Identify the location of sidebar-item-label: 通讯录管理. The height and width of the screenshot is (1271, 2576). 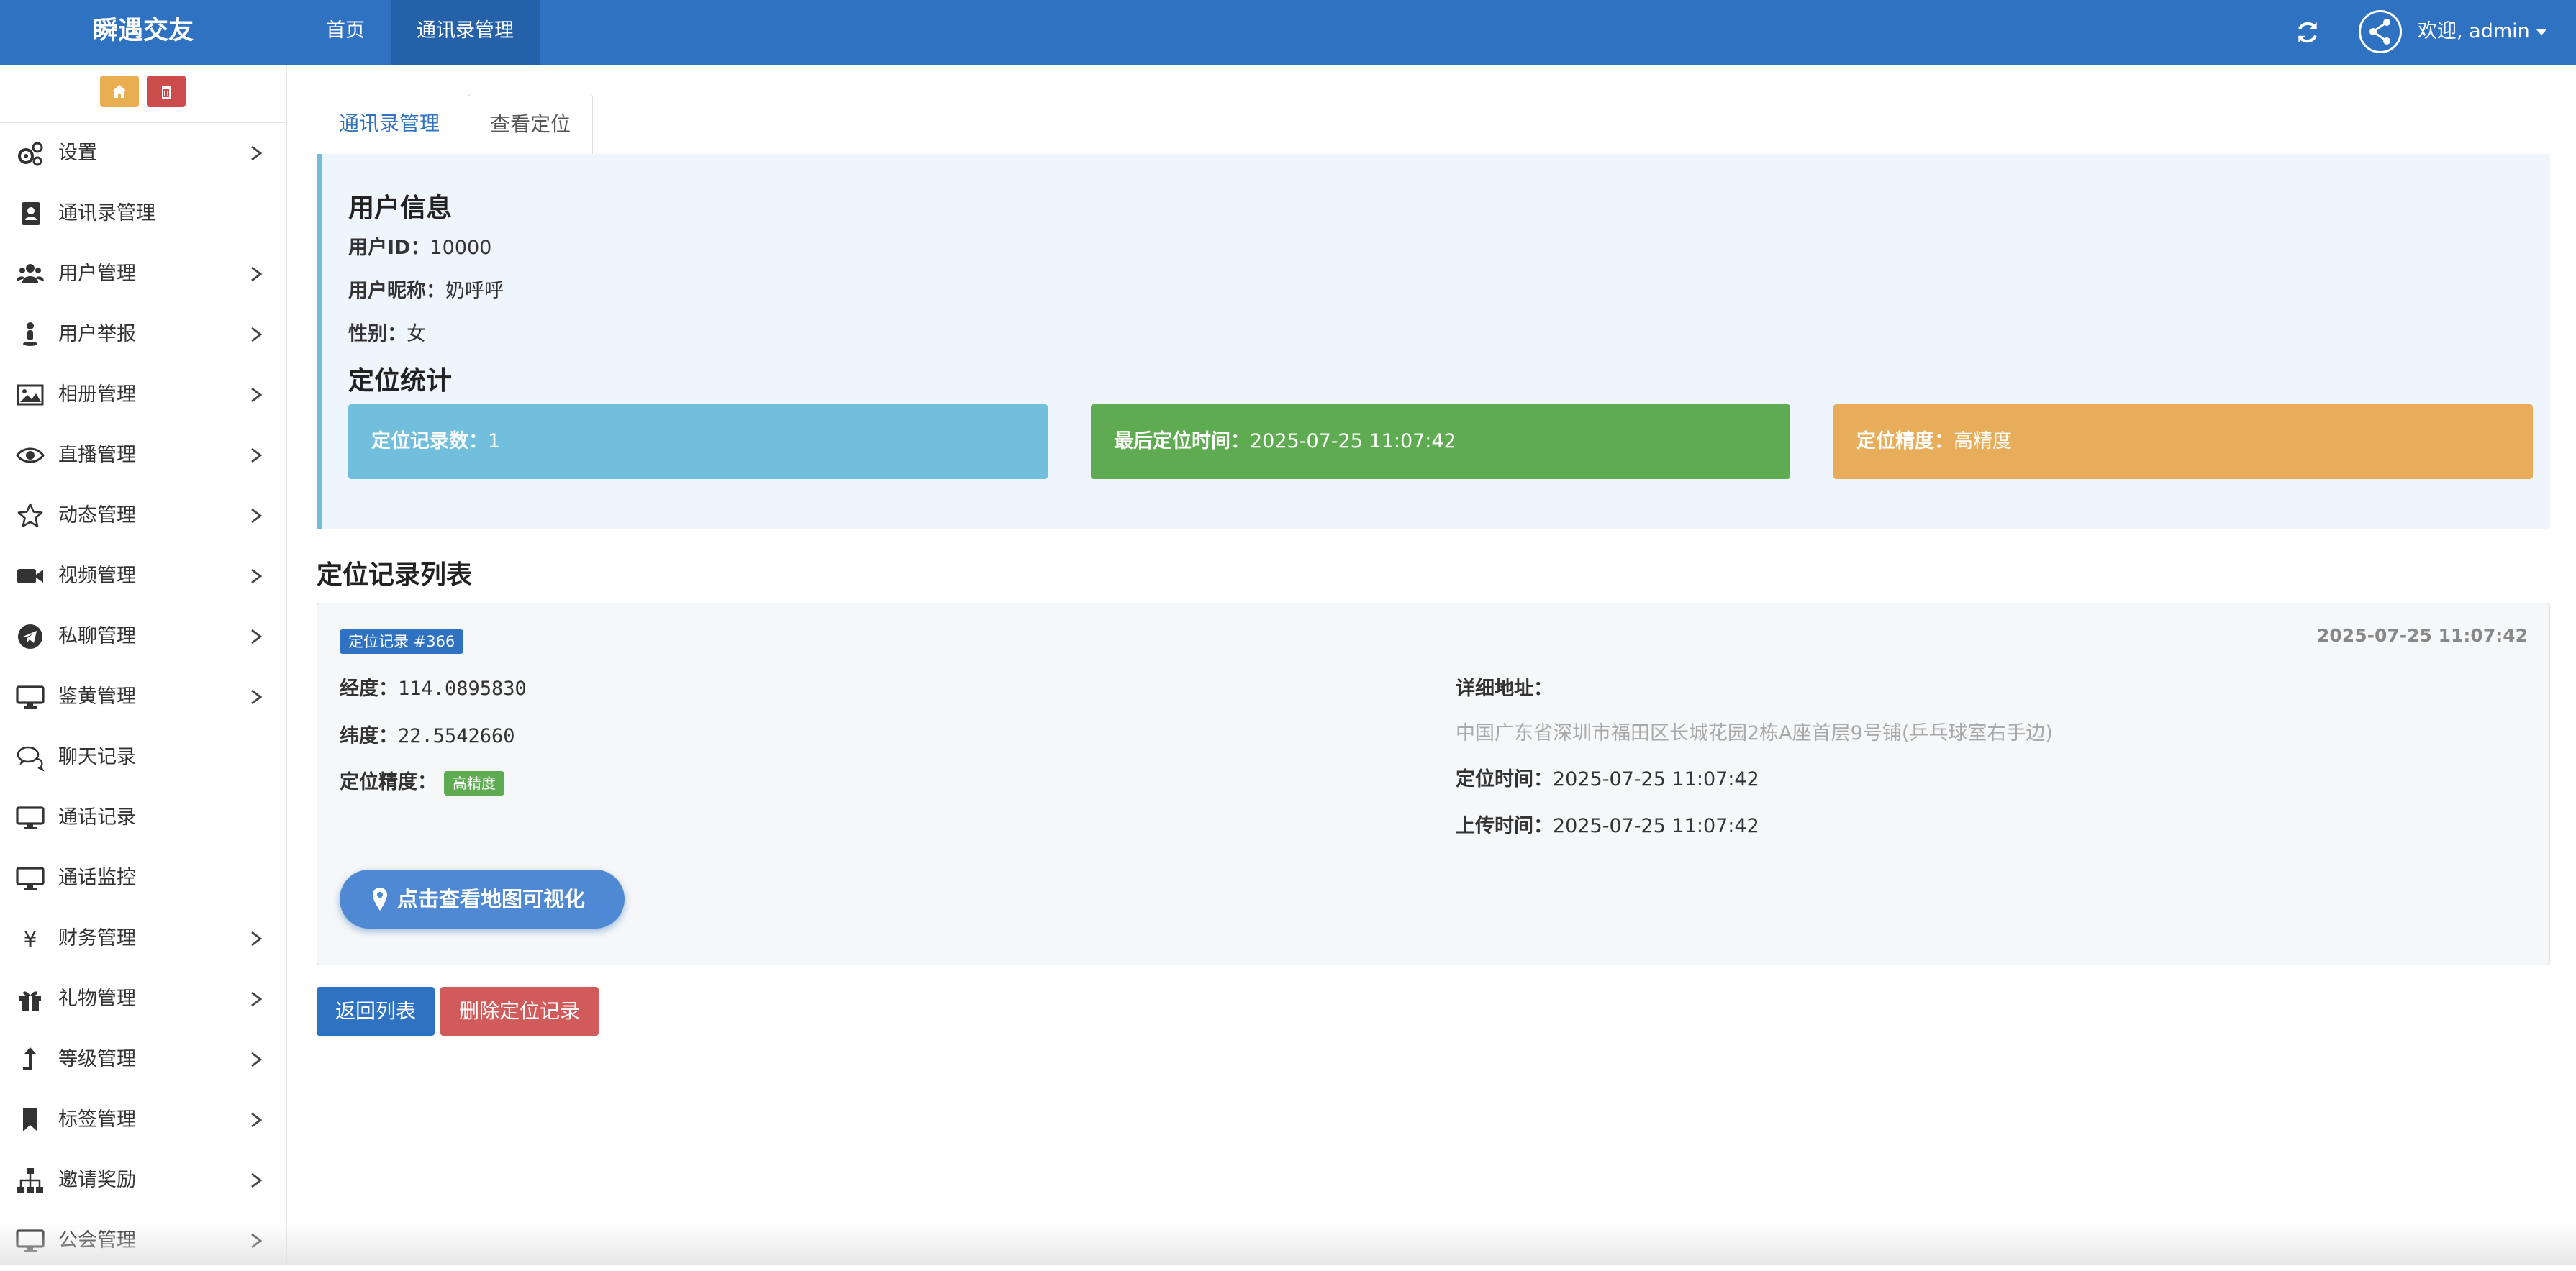
(106, 213).